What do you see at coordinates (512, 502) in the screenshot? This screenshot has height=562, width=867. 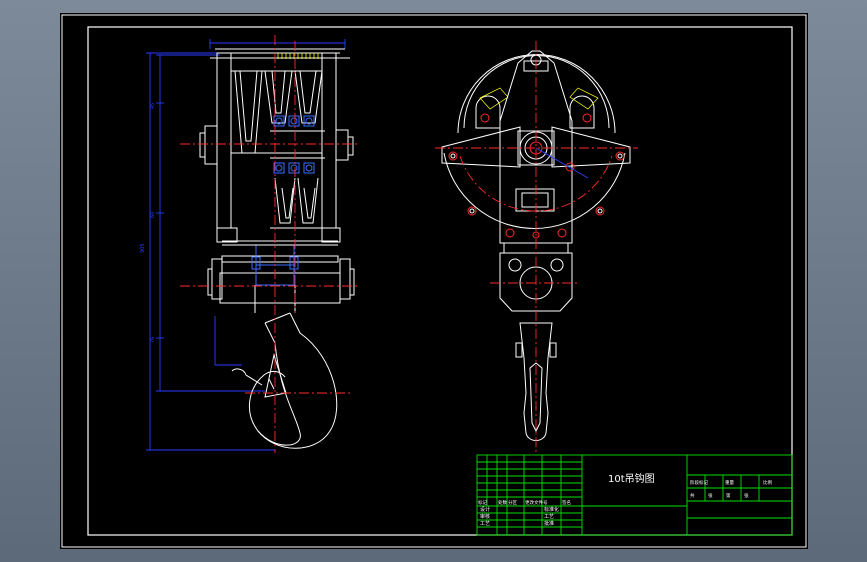 I see `tb-row-header-2: 分区` at bounding box center [512, 502].